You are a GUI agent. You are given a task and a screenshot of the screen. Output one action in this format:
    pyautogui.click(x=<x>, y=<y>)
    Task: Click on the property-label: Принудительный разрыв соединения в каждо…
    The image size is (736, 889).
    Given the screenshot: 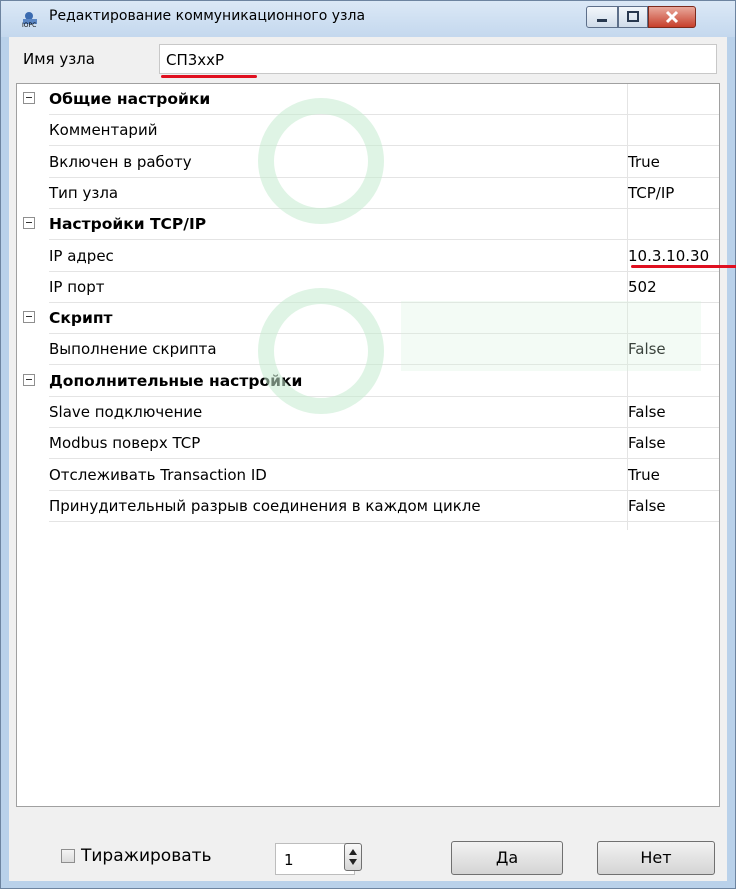 What is the action you would take?
    pyautogui.click(x=265, y=505)
    